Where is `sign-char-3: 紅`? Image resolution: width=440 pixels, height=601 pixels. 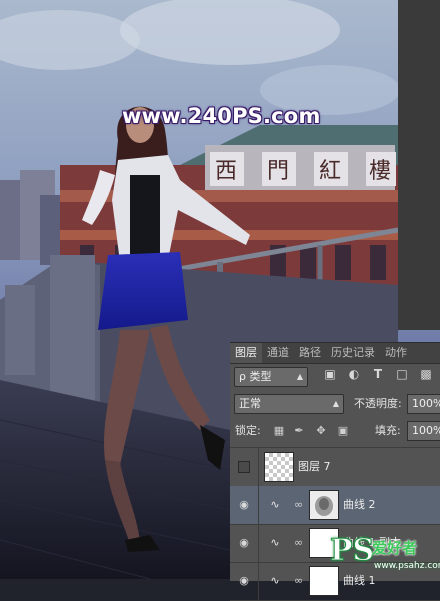
sign-char-3: 紅 is located at coordinates (330, 171).